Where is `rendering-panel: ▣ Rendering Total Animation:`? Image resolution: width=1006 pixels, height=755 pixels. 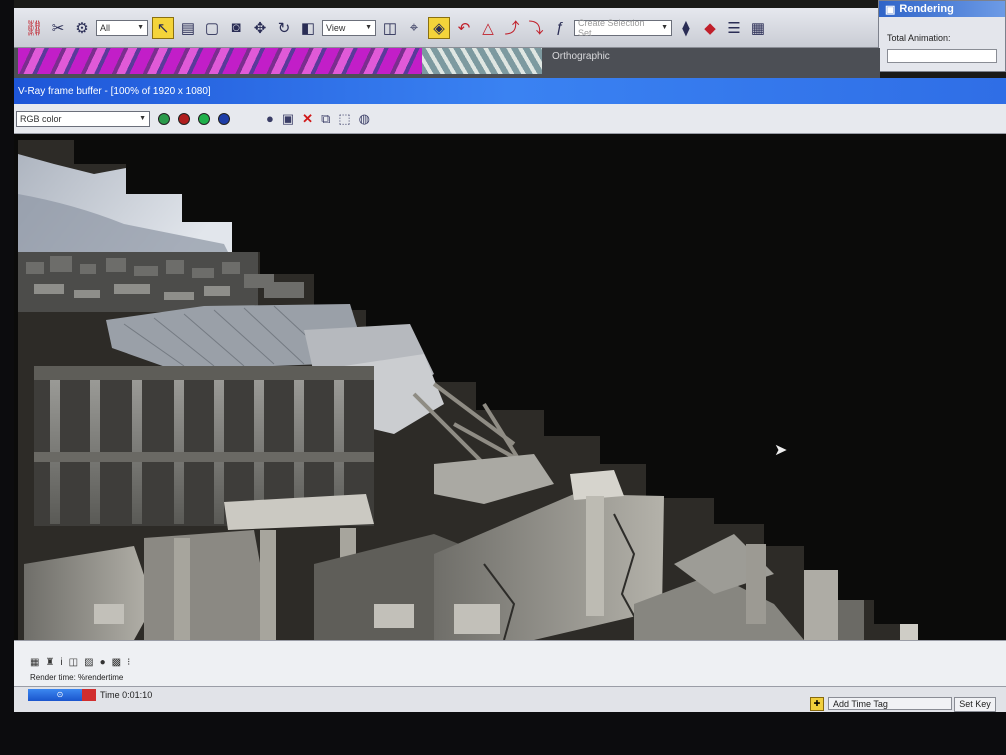 rendering-panel: ▣ Rendering Total Animation: is located at coordinates (942, 36).